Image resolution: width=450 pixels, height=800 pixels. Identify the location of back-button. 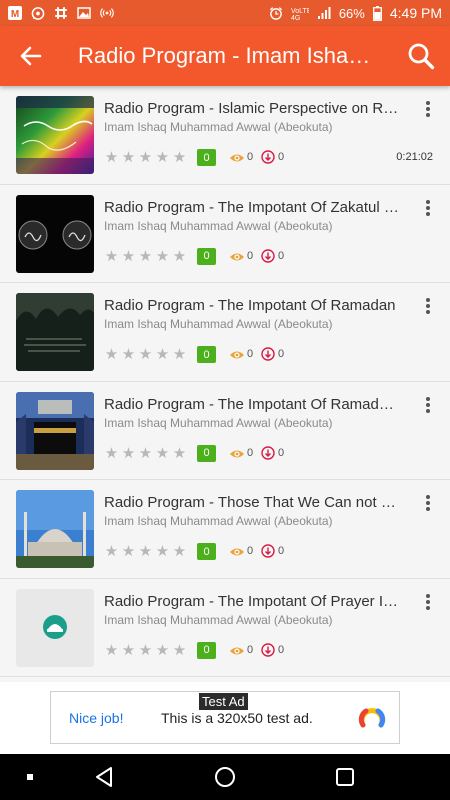
(31, 56).